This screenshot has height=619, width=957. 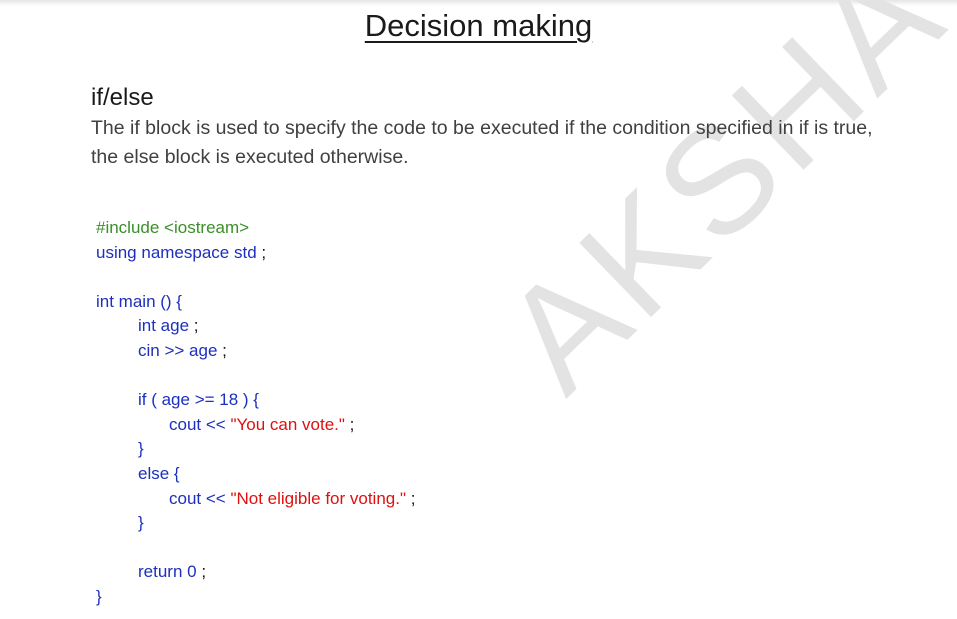 I want to click on code-line-close-if: }, so click(x=141, y=449).